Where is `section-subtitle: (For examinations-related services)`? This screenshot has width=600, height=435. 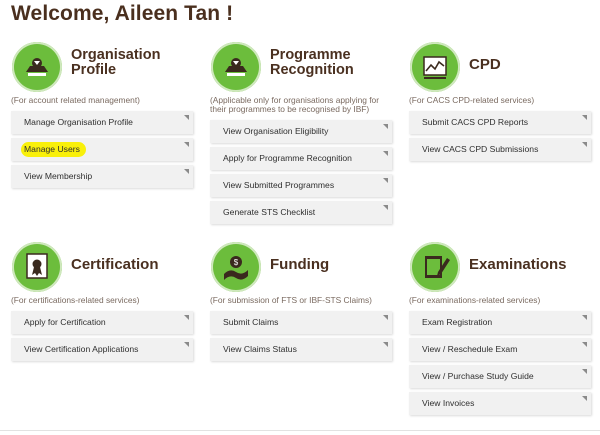 section-subtitle: (For examinations-related services) is located at coordinates (475, 300).